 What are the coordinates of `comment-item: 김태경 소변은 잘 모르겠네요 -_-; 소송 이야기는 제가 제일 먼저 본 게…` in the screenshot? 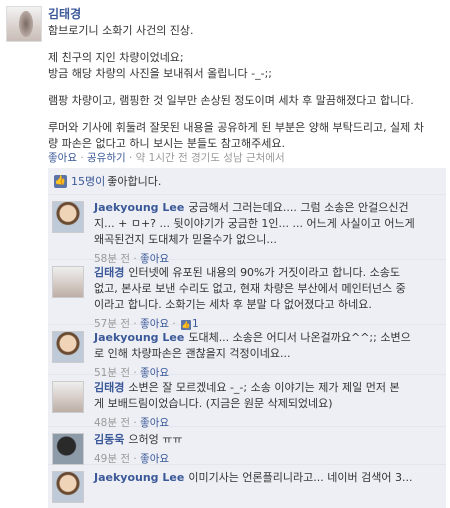 It's located at (247, 402).